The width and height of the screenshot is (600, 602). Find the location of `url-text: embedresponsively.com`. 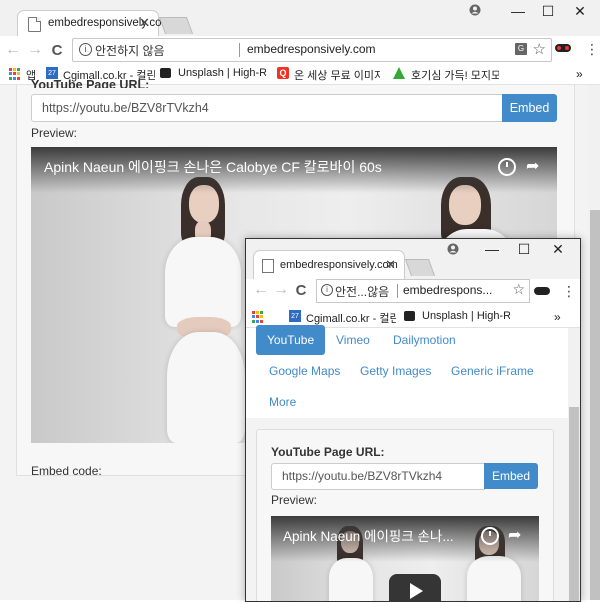

url-text: embedresponsively.com is located at coordinates (311, 49).